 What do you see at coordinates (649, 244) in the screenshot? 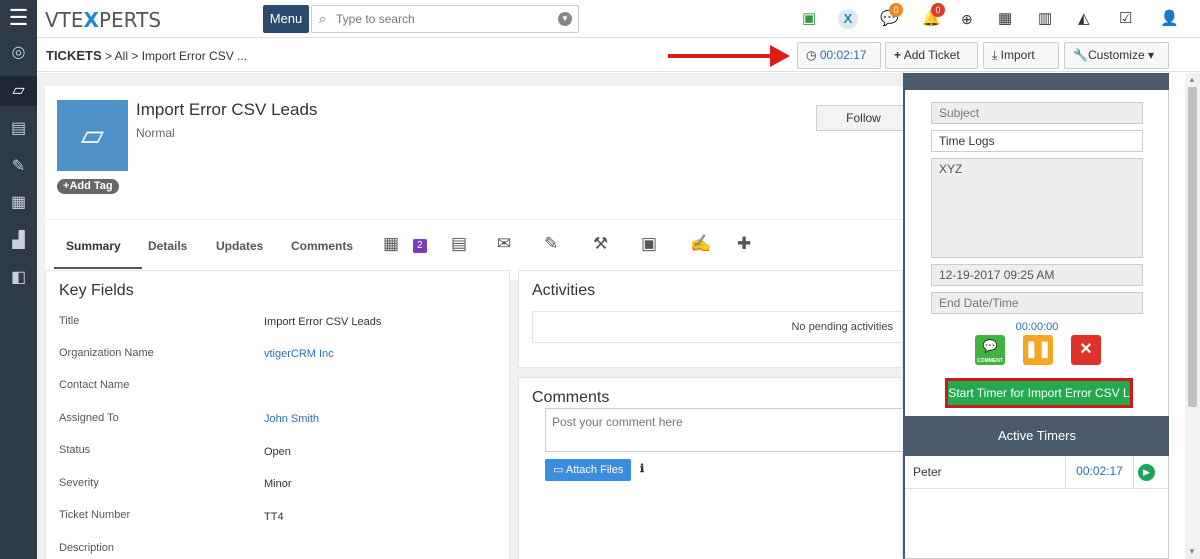
I see `briefcase-tab-icon: ▣` at bounding box center [649, 244].